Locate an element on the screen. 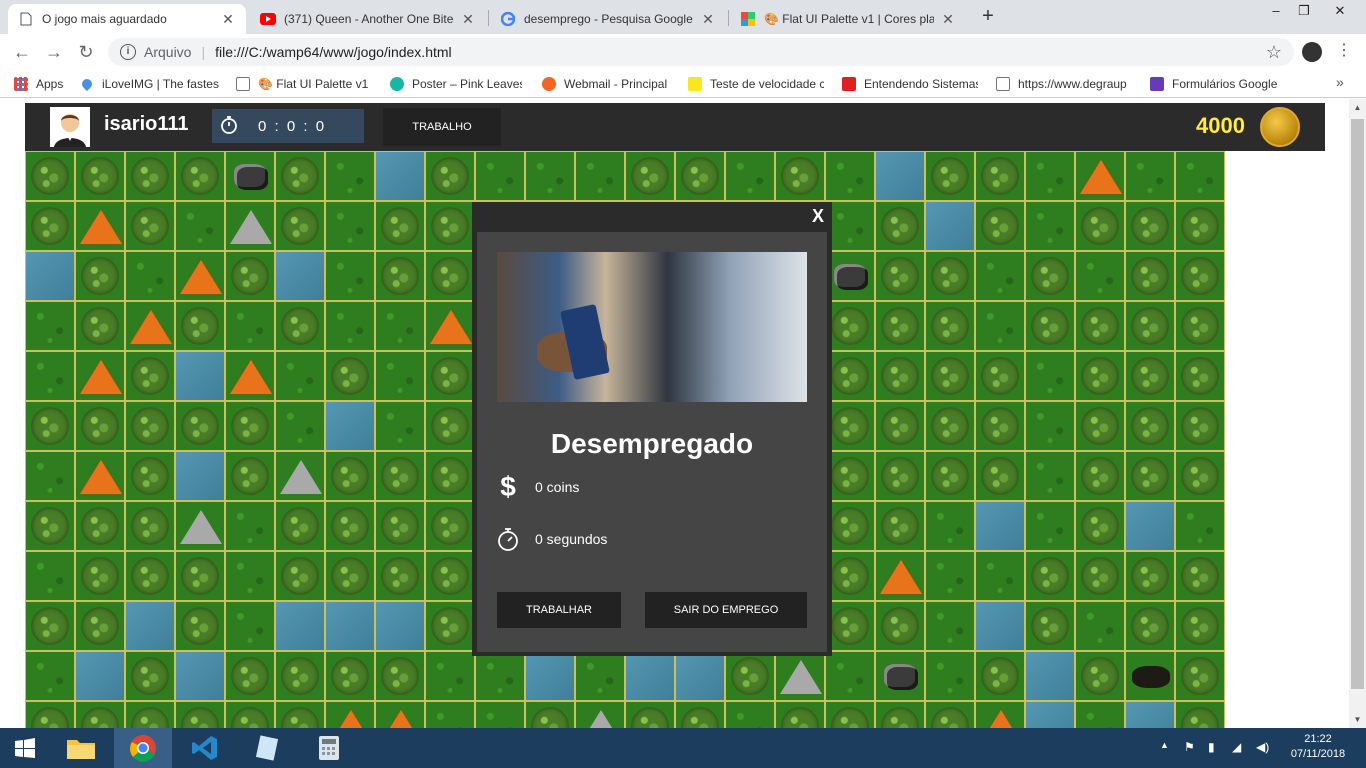 This screenshot has height=768, width=1366. stone-tile is located at coordinates (200, 526).